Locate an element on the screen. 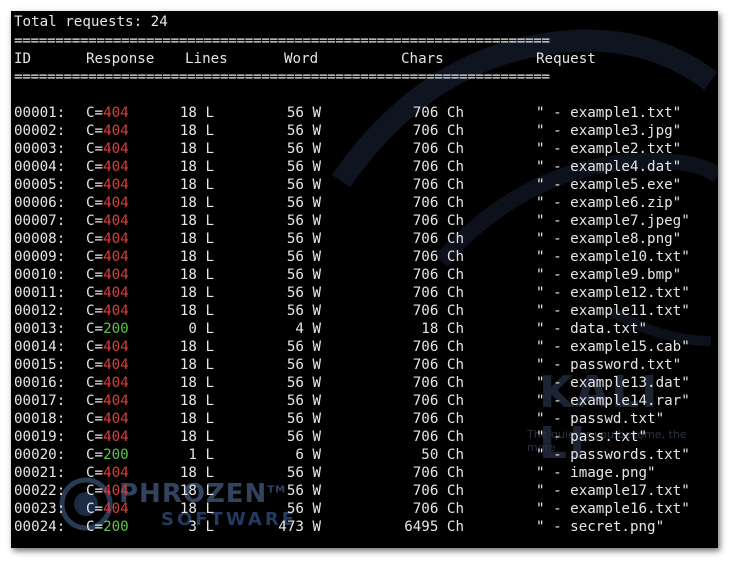 Image resolution: width=739 pixels, height=570 pixels. header-word: Word is located at coordinates (301, 59).